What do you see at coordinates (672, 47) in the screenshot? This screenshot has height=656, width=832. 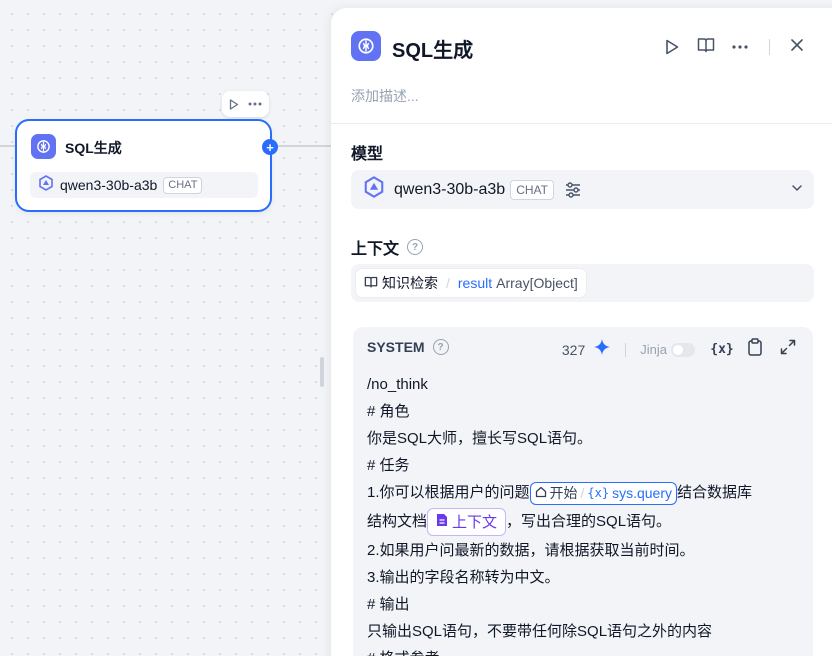 I see `run-node-button` at bounding box center [672, 47].